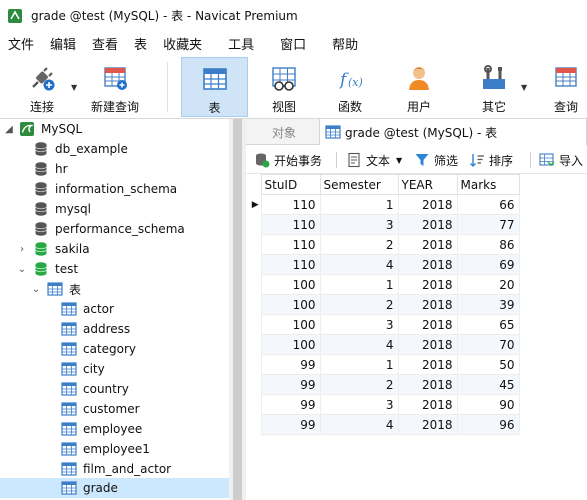 Image resolution: width=587 pixels, height=500 pixels. What do you see at coordinates (9, 129) in the screenshot?
I see `collapse-chevron-icon: ◢` at bounding box center [9, 129].